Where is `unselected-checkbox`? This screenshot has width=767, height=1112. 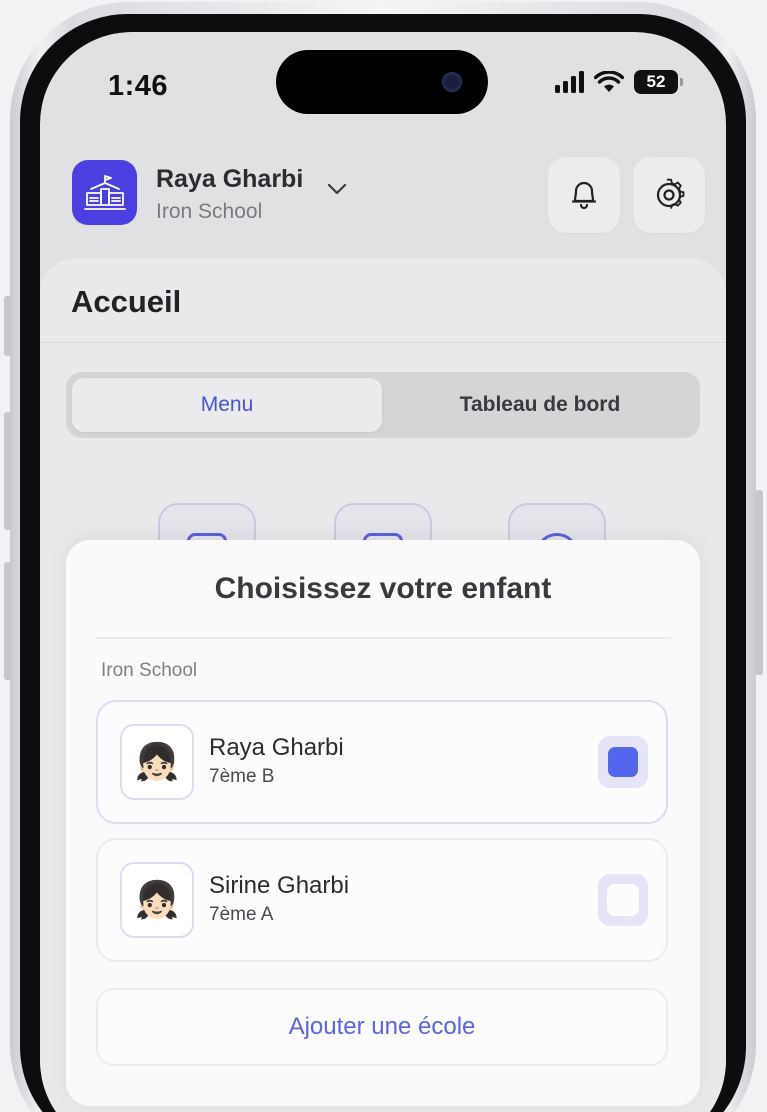
unselected-checkbox is located at coordinates (623, 900).